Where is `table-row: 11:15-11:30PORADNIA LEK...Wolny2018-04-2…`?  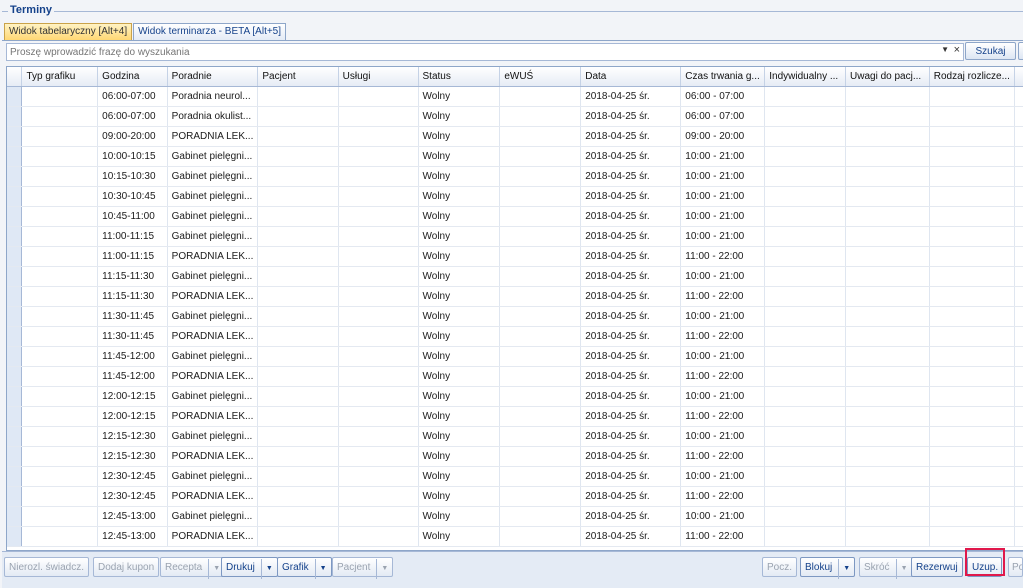
table-row: 11:15-11:30PORADNIA LEK...Wolny2018-04-2… is located at coordinates (515, 297).